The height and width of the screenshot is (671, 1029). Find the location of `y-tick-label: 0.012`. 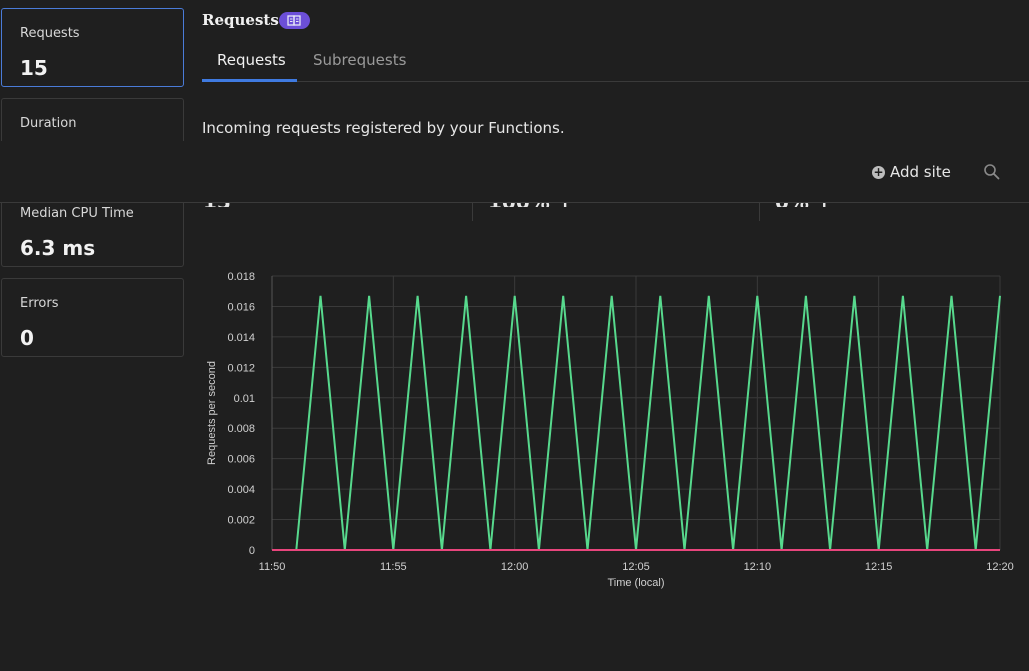

y-tick-label: 0.012 is located at coordinates (241, 368).